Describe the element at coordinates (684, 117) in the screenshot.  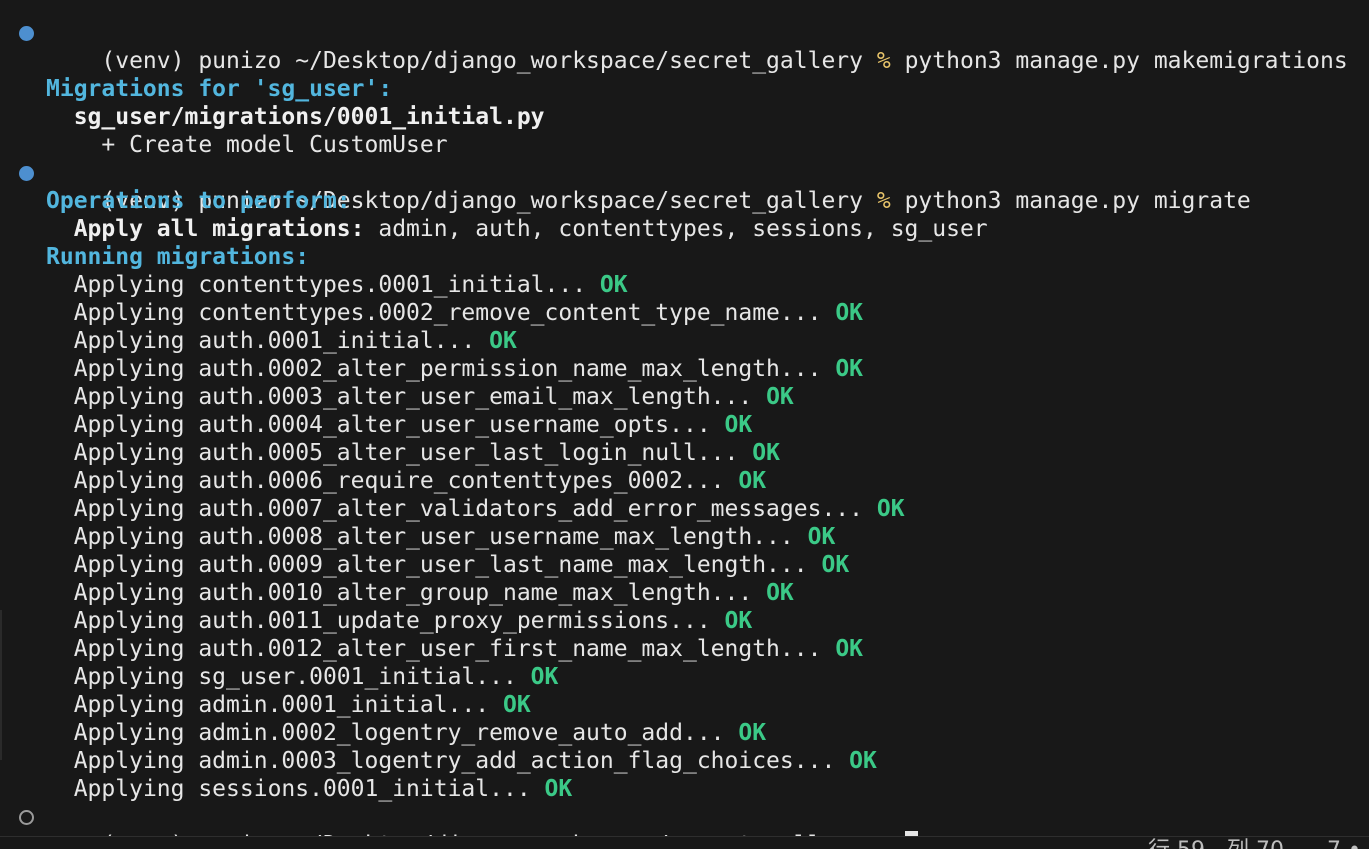
I see `output-line: sg_user/migrations/0001_initial.py` at that location.